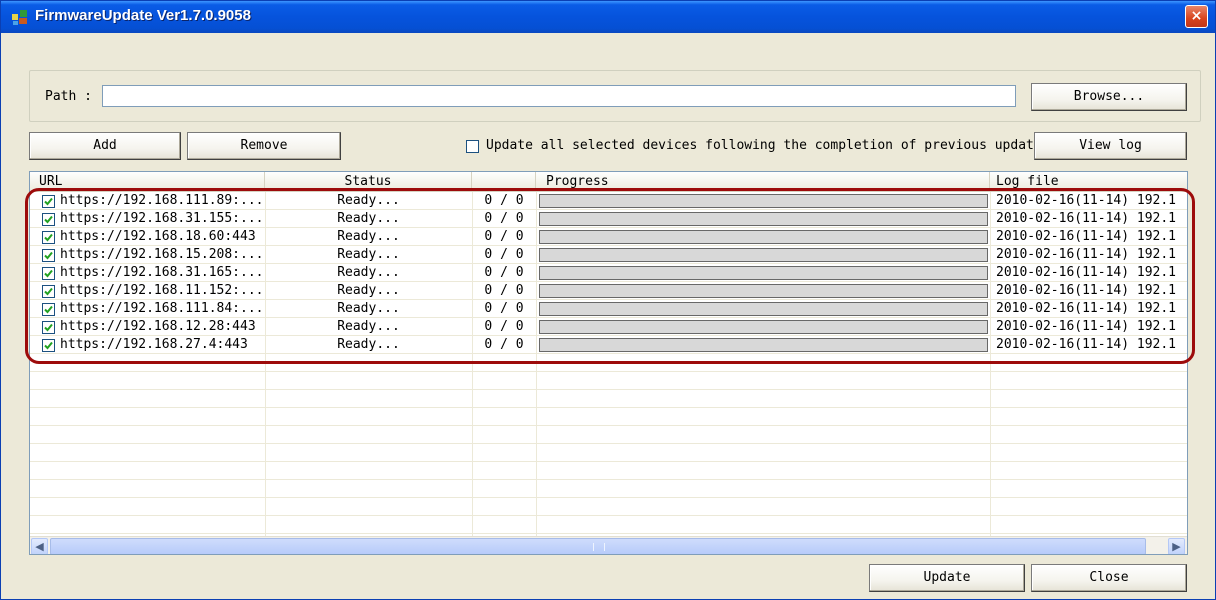  I want to click on column-header-progress: Progress, so click(763, 181).